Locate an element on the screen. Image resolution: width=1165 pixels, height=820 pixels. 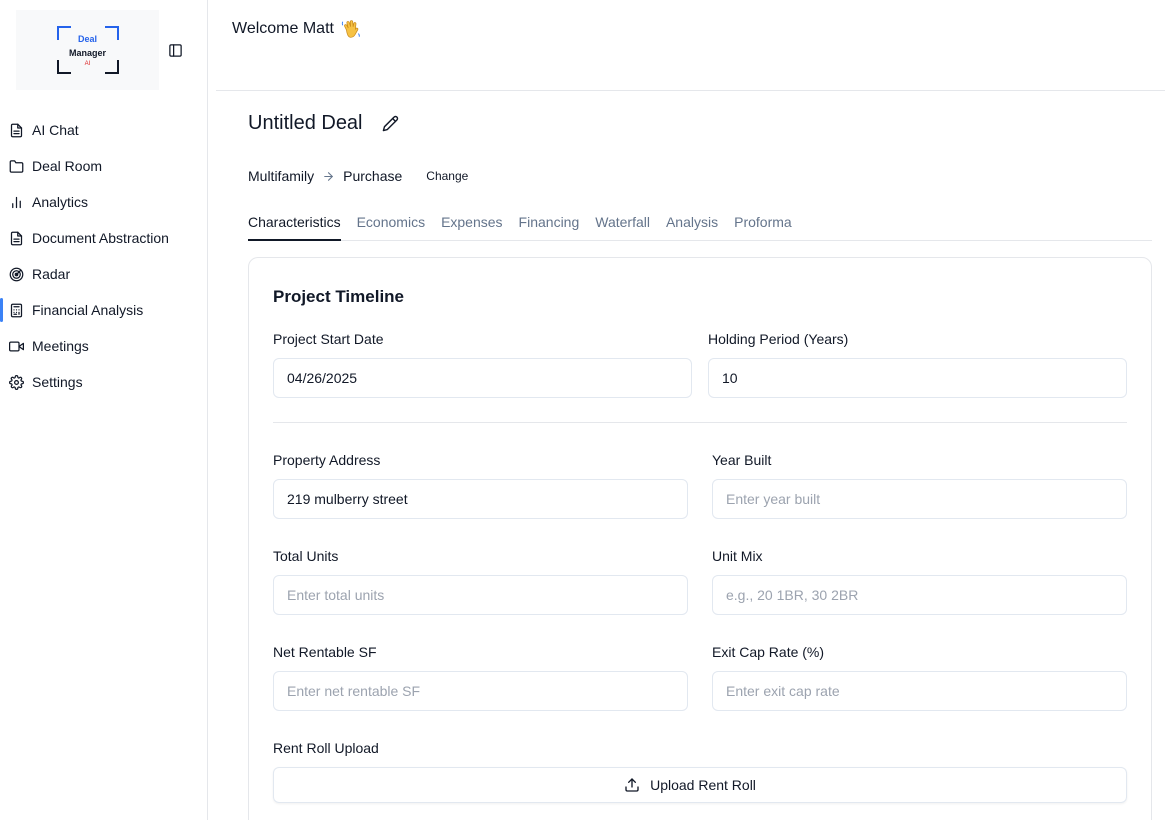
arrow-right-icon is located at coordinates (328, 176).